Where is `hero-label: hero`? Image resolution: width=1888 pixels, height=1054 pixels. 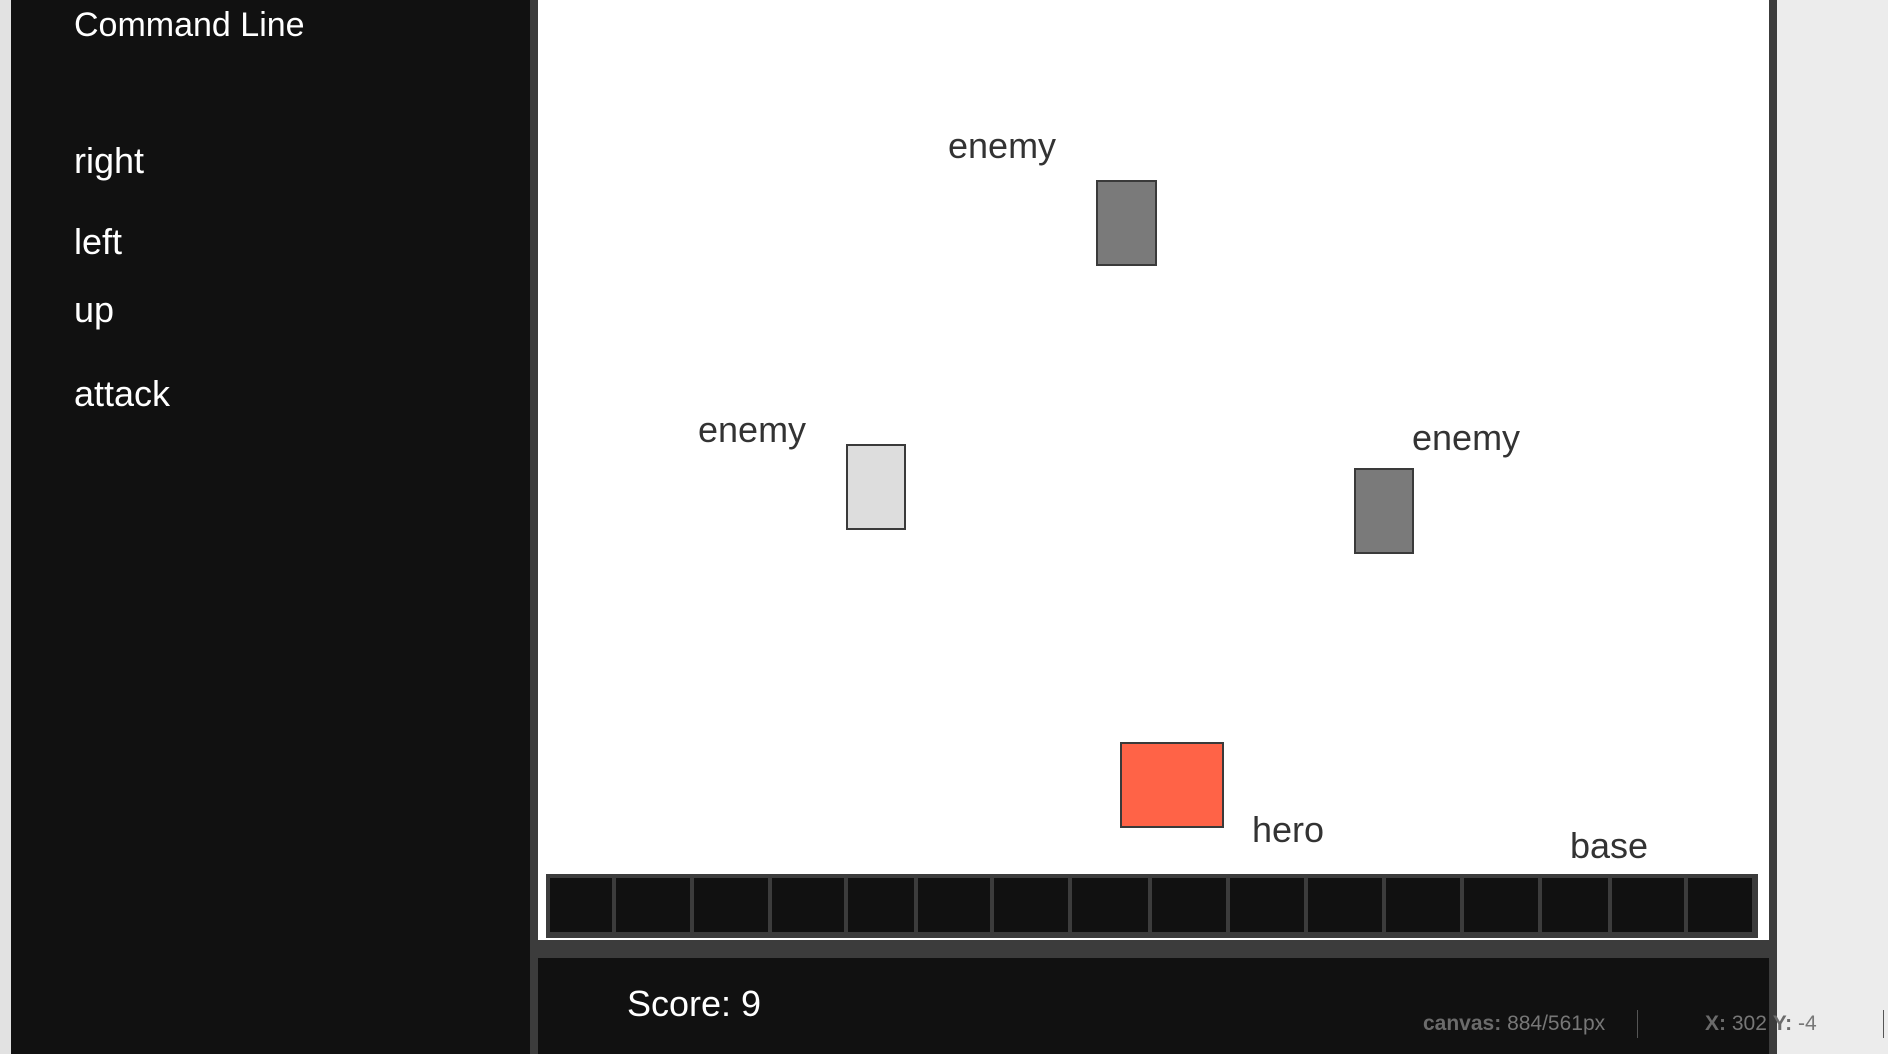 hero-label: hero is located at coordinates (1288, 829).